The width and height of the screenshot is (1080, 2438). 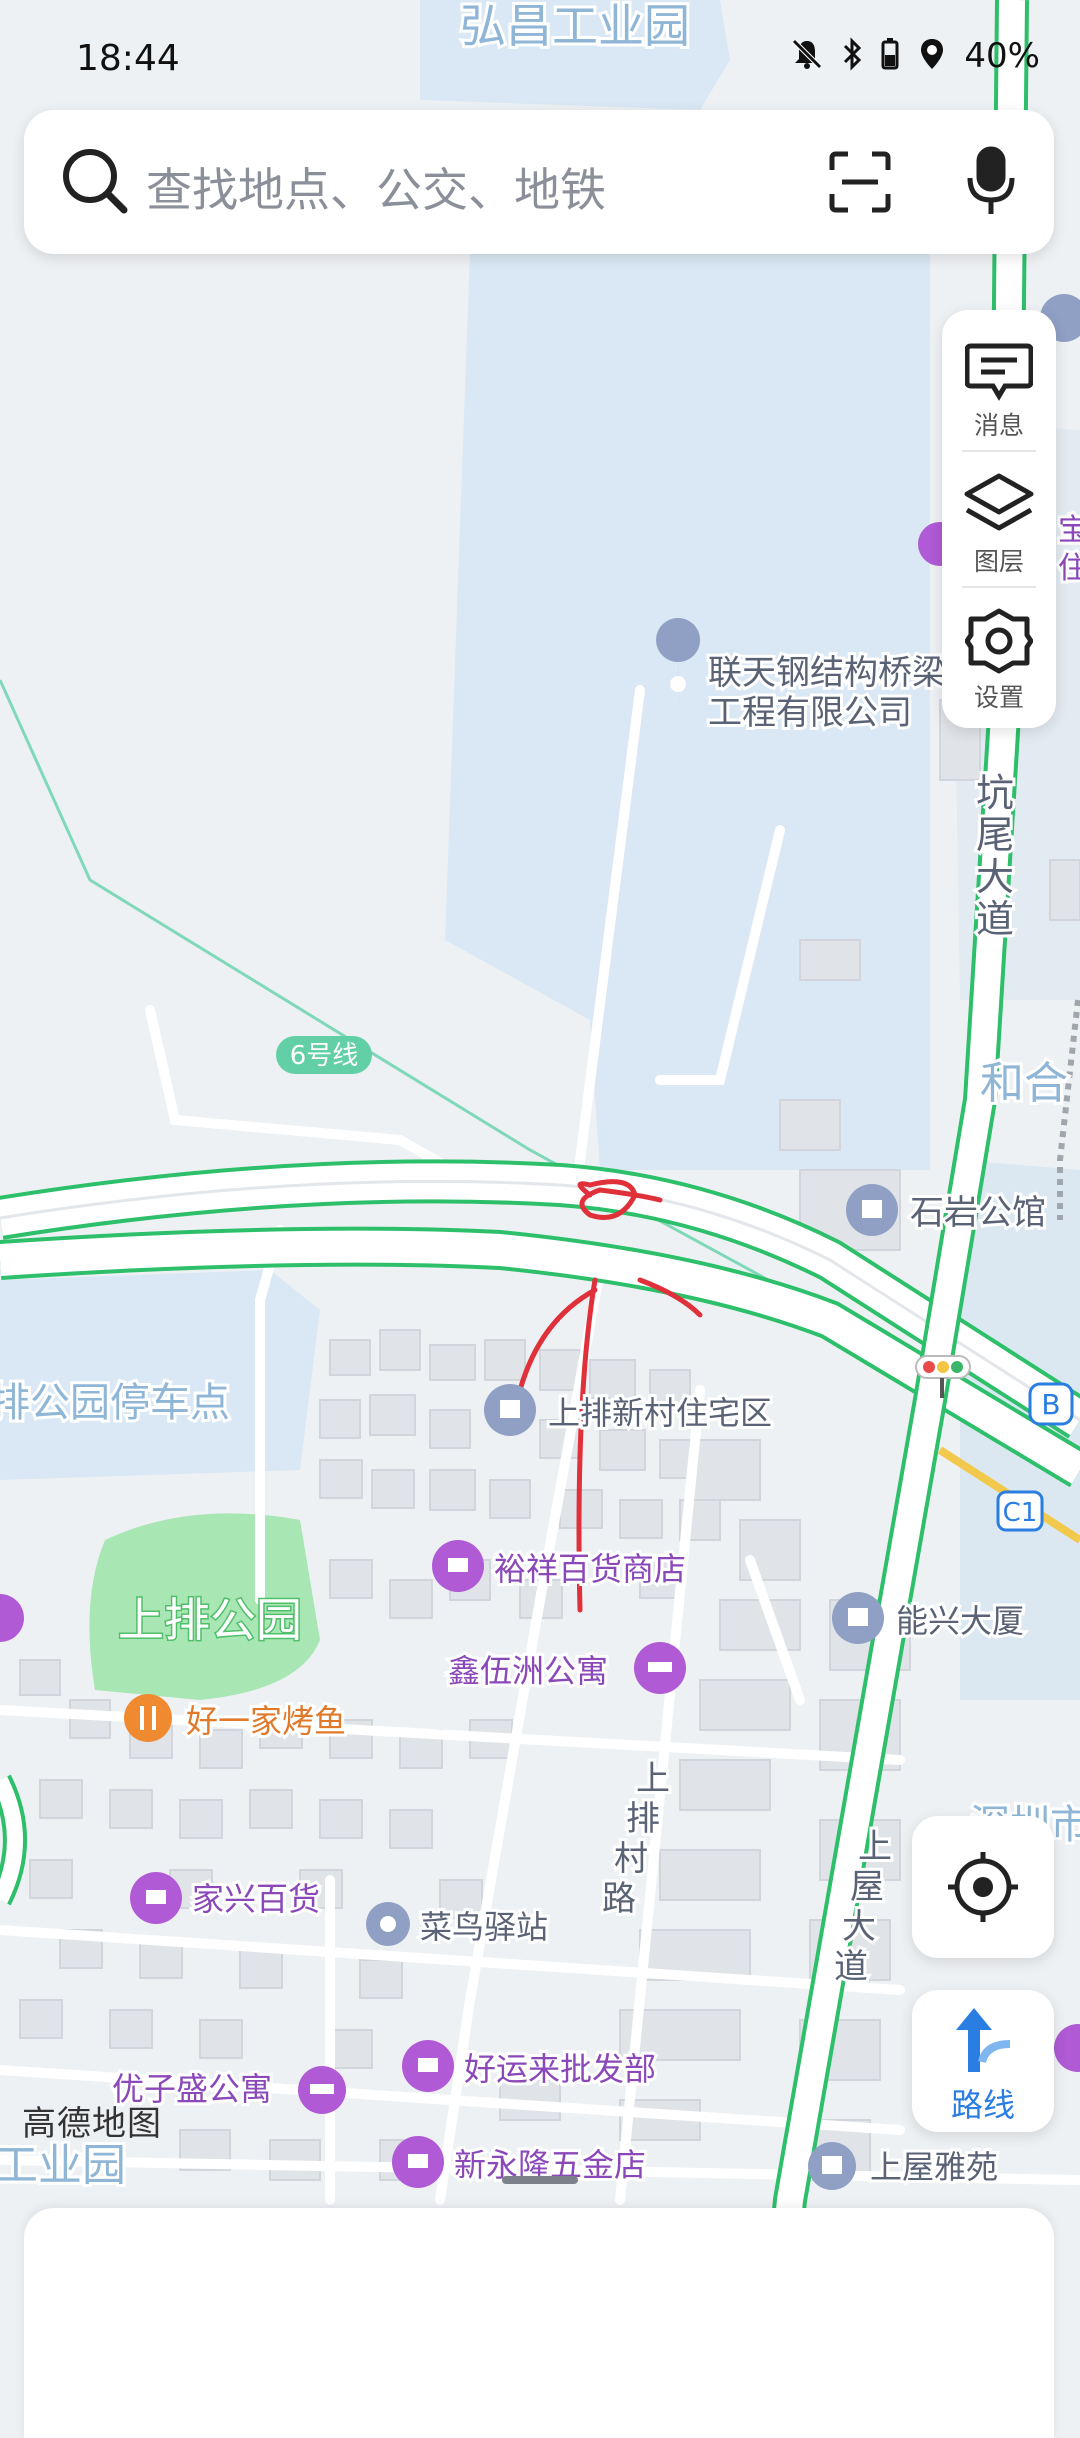 I want to click on label-kengwei-2: 尾, so click(x=995, y=835).